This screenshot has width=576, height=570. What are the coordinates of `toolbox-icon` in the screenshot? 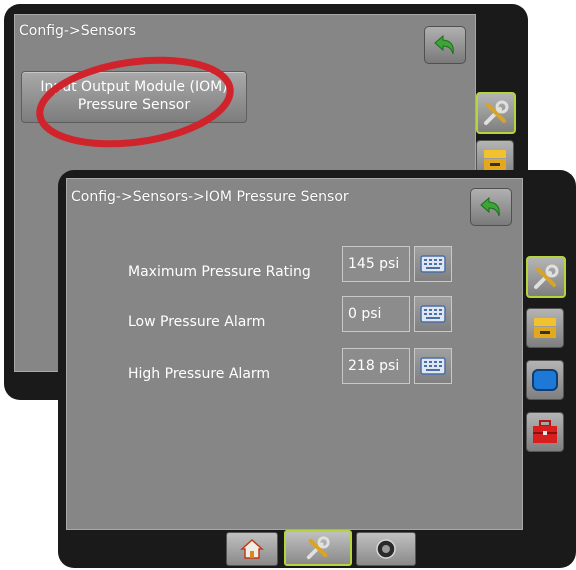 It's located at (545, 431).